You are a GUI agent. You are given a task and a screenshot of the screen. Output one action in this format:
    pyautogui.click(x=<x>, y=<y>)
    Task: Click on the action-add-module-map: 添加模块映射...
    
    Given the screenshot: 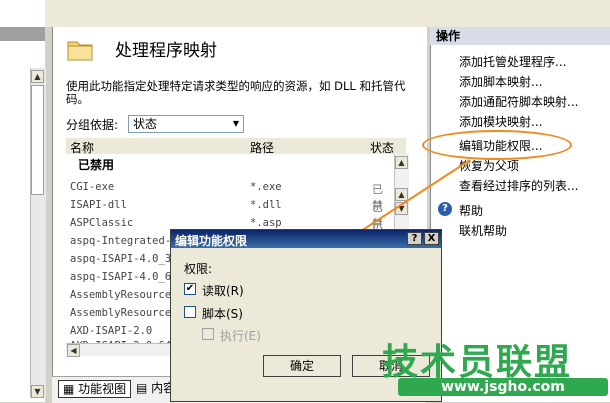 What is the action you would take?
    pyautogui.click(x=500, y=121)
    